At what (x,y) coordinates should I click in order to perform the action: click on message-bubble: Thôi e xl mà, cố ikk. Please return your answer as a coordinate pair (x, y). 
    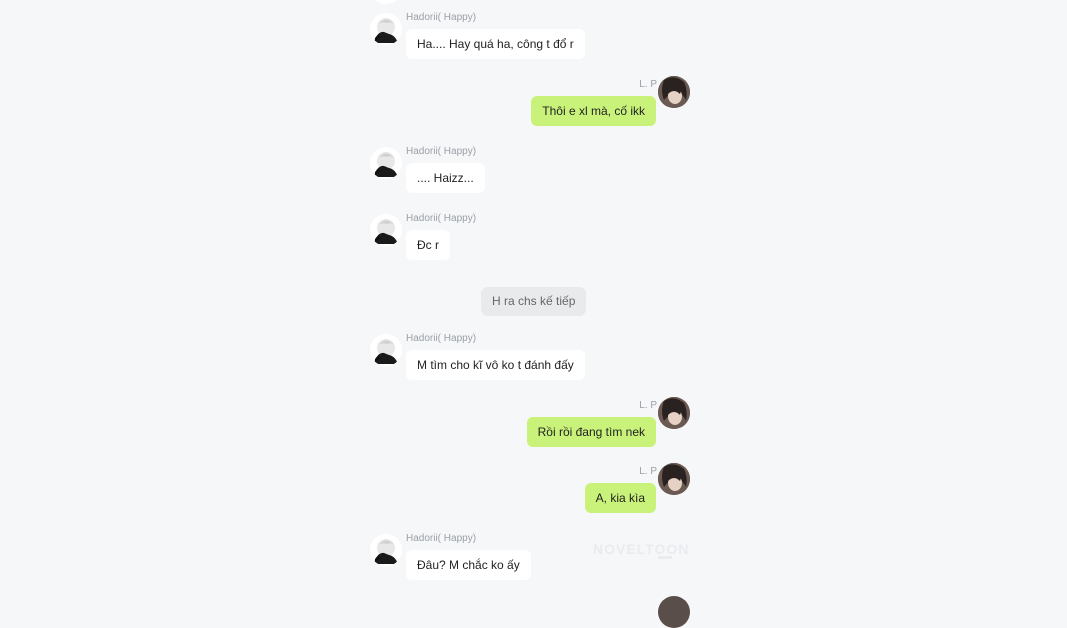
    Looking at the image, I should click on (593, 111).